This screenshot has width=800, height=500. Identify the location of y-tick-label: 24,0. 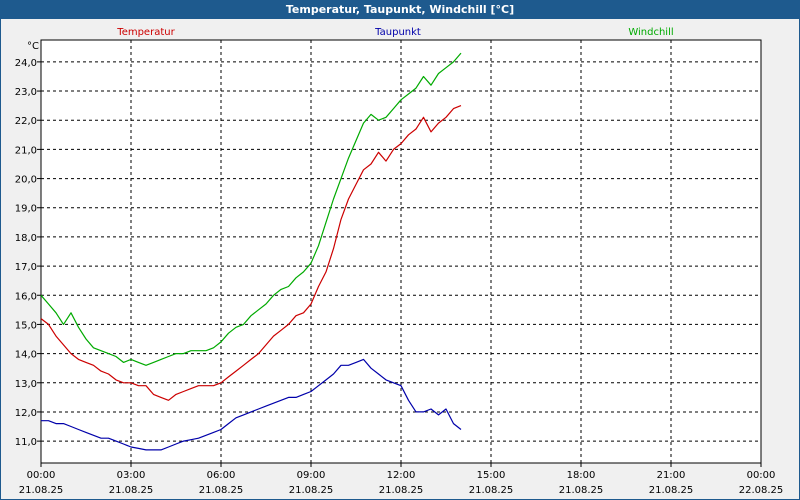
(26, 63).